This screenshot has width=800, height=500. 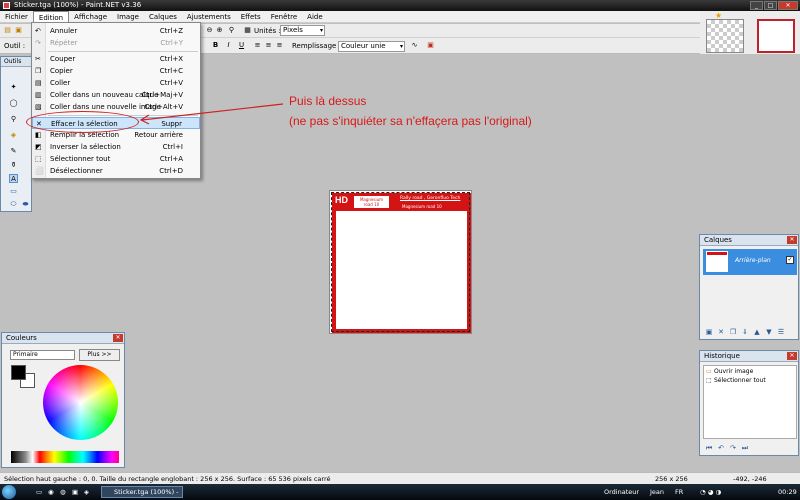 What do you see at coordinates (749, 240) in the screenshot?
I see `layers-panel-title: Calques ✕` at bounding box center [749, 240].